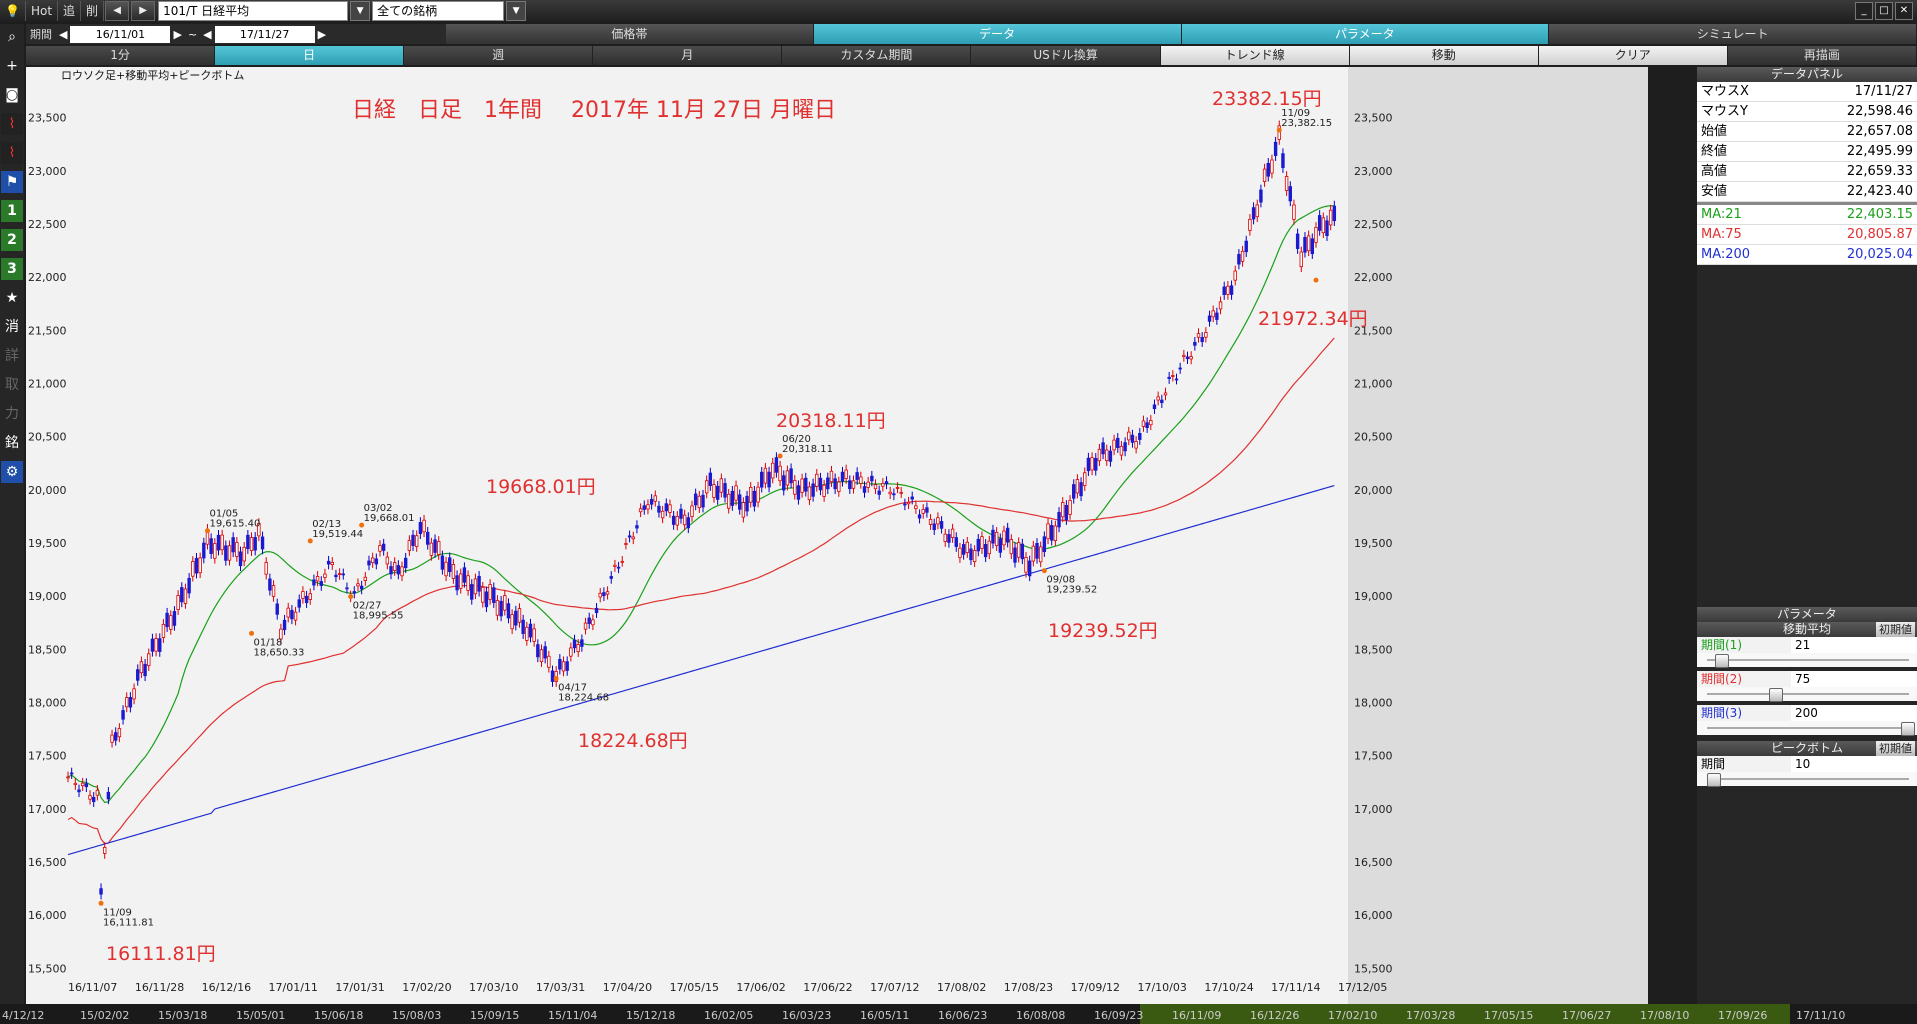 This screenshot has height=1024, width=1917. I want to click on x-tick-label: 17/11/14, so click(1295, 987).